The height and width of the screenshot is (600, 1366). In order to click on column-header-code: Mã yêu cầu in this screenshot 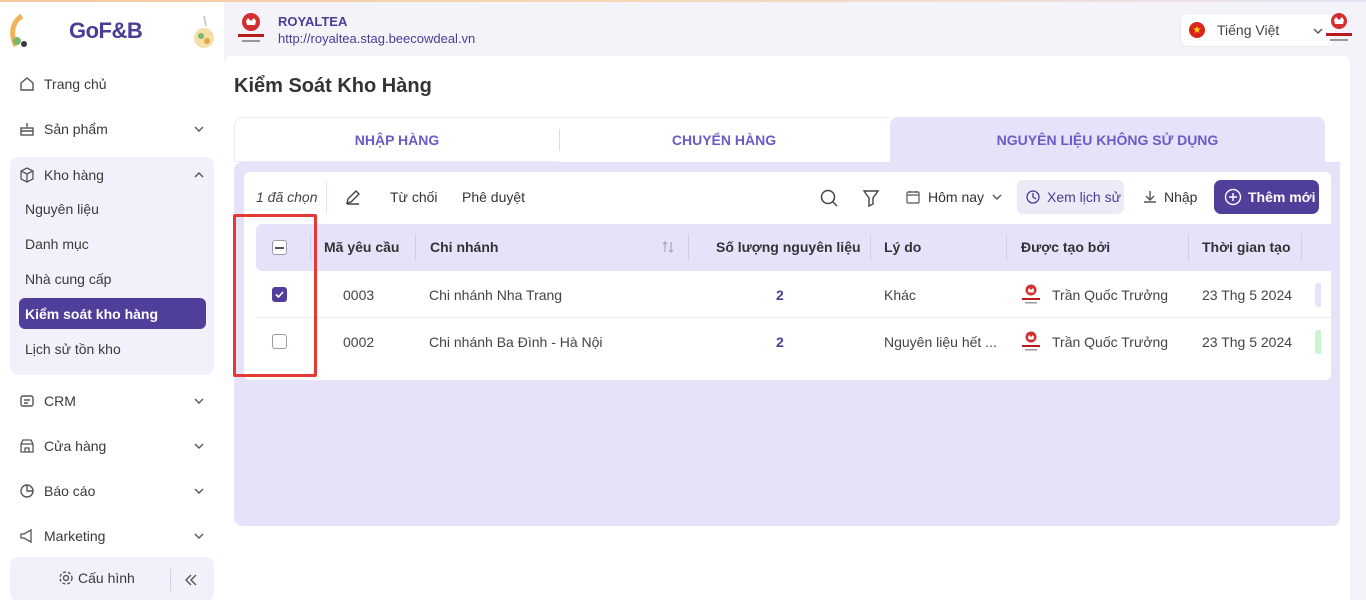, I will do `click(361, 247)`.